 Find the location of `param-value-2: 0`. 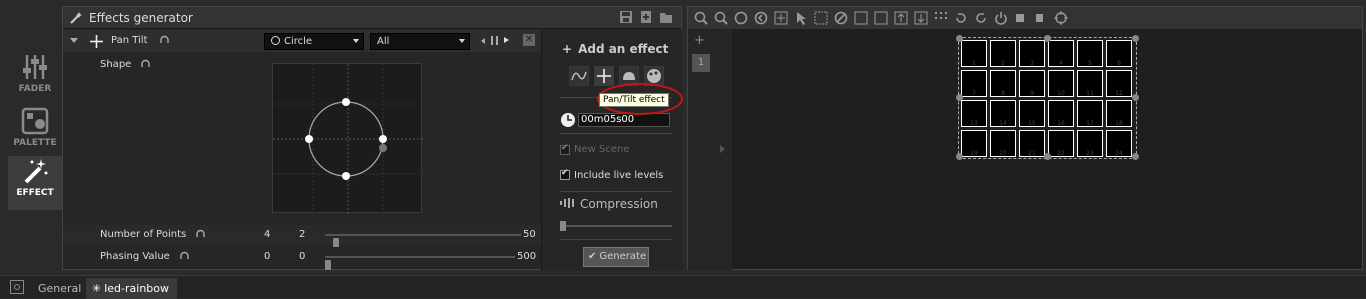

param-value-2: 0 is located at coordinates (302, 256).